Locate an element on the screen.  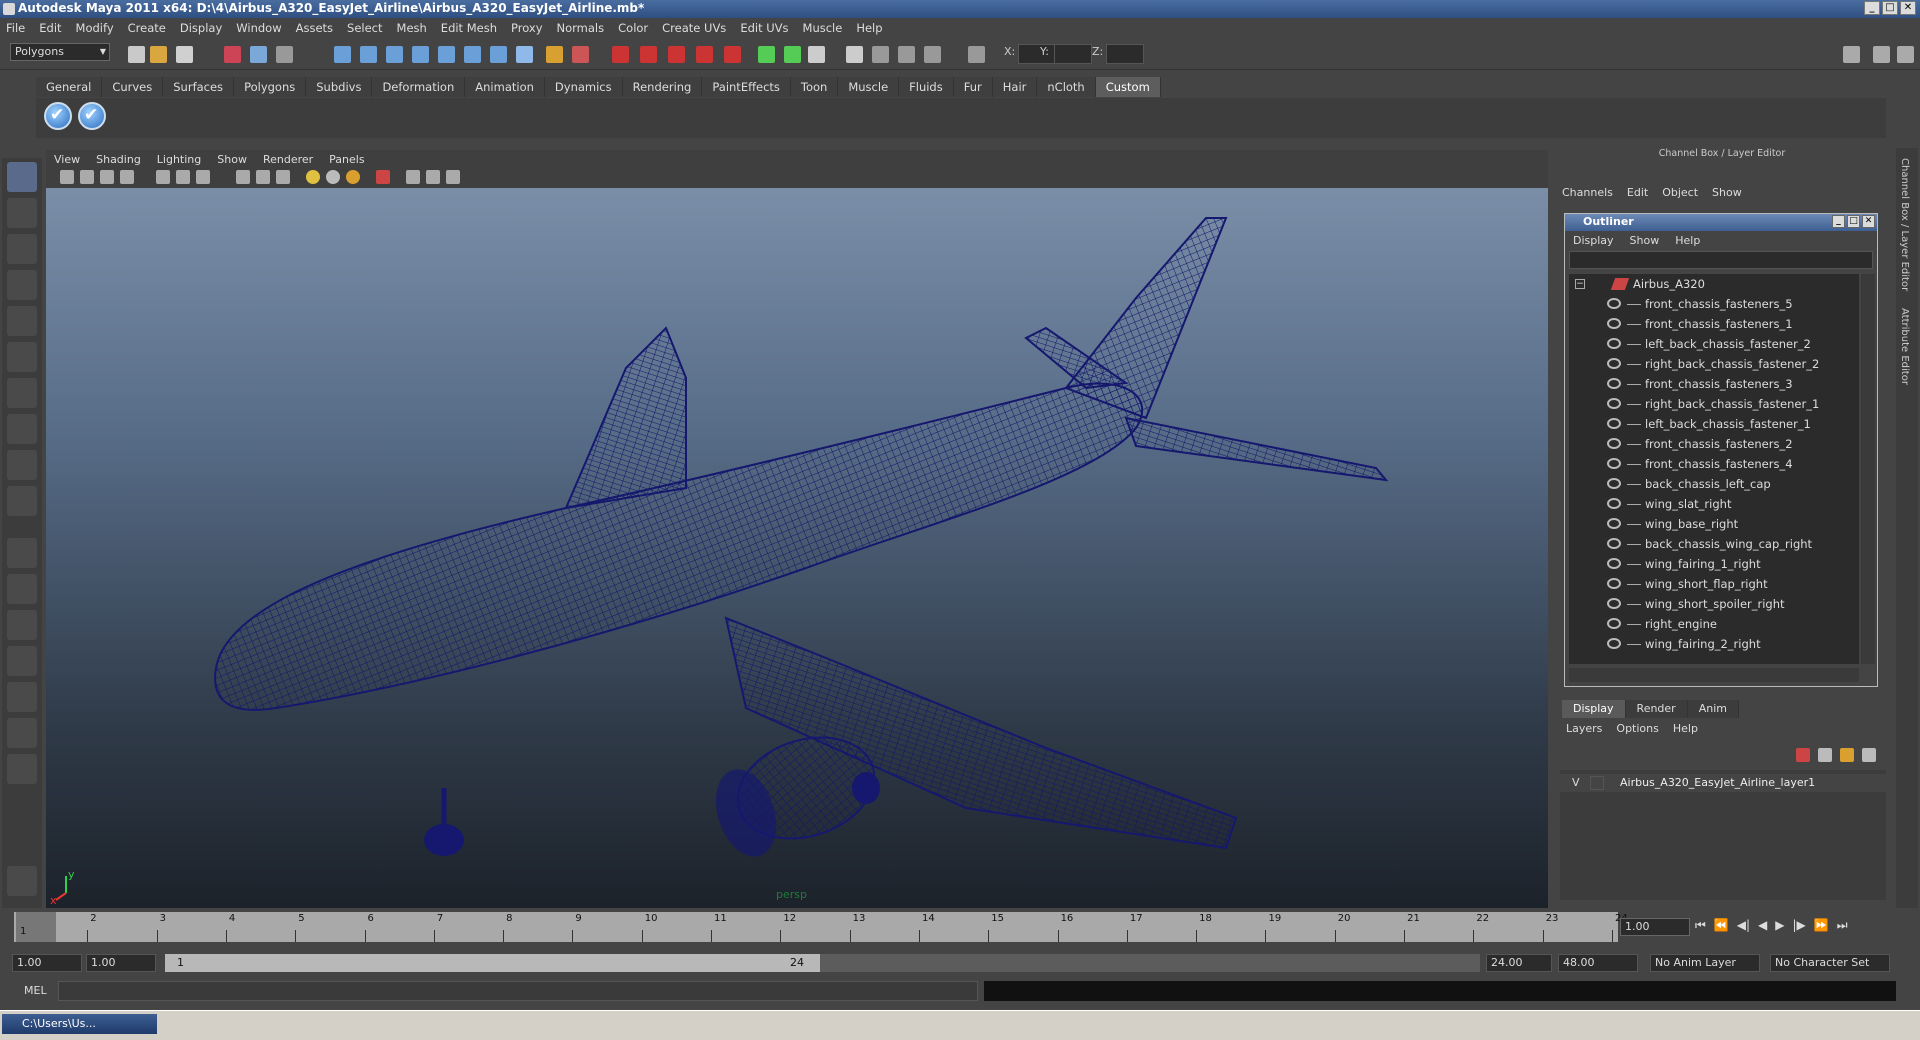
range-slider: 1 24 is located at coordinates (822, 963).